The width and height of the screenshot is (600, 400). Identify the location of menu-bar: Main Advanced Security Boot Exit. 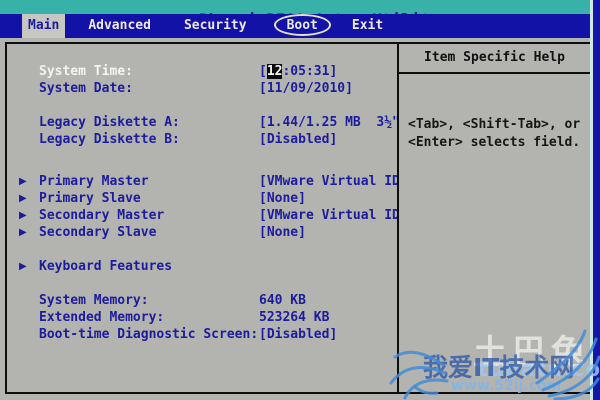
(300, 26).